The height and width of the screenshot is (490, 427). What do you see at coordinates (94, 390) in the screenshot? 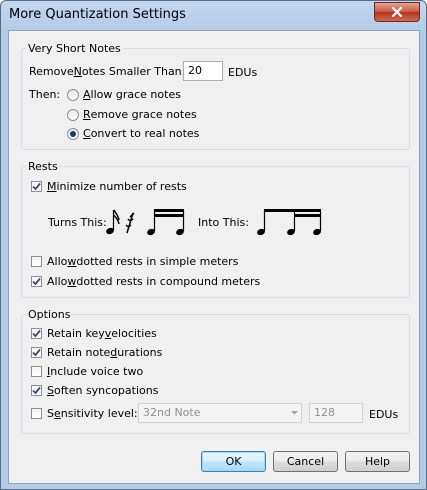
I see `soften-syncopations-checkbox: Soften syncopations` at bounding box center [94, 390].